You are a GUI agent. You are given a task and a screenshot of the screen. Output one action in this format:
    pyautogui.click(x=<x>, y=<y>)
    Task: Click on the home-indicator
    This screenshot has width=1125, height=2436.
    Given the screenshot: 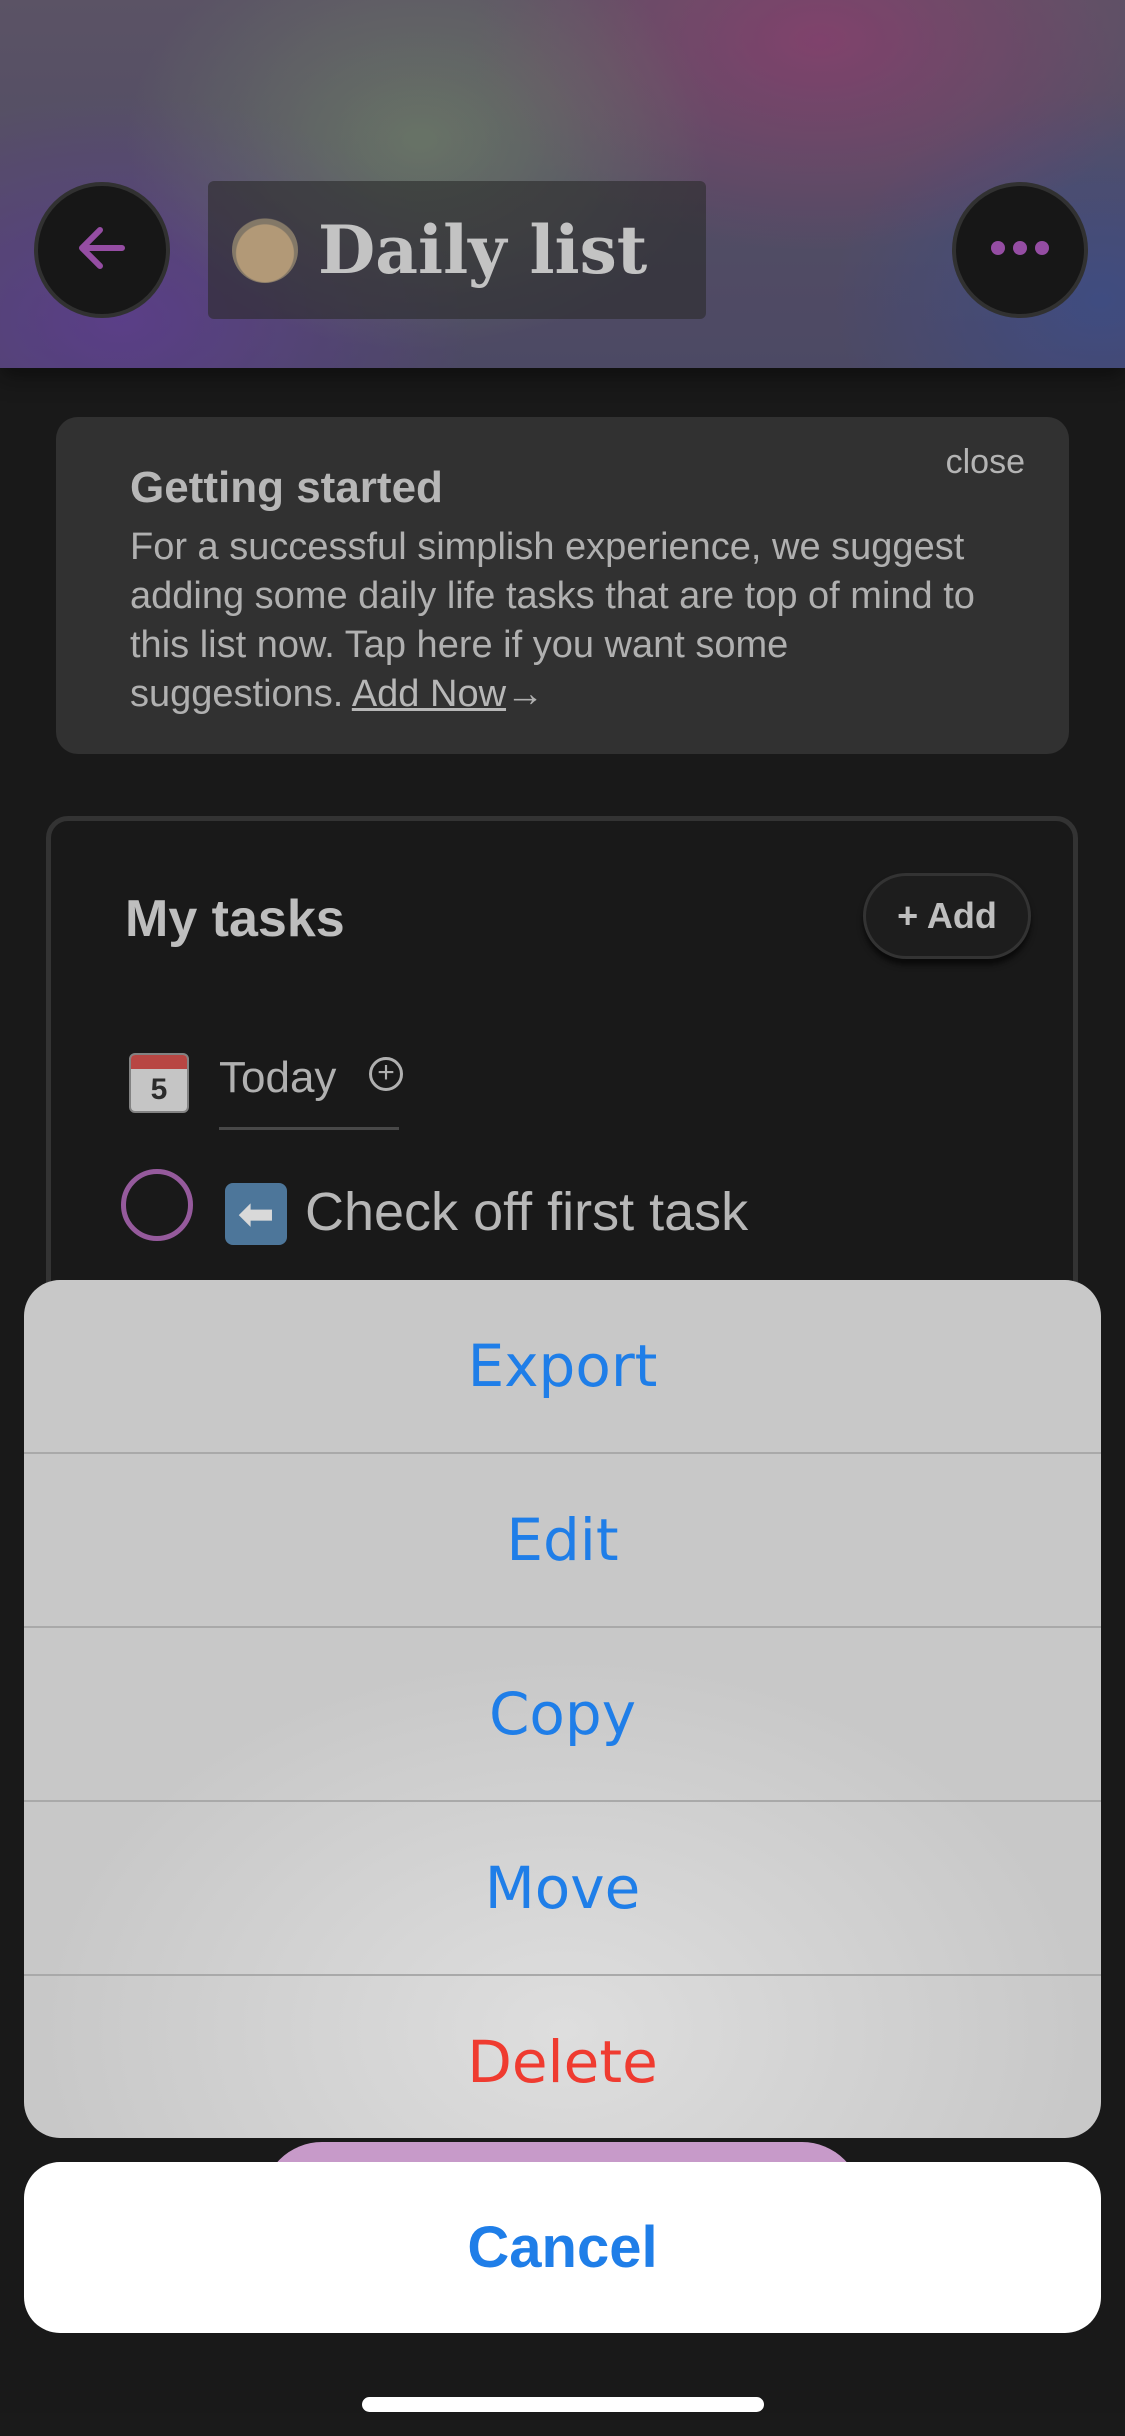 What is the action you would take?
    pyautogui.click(x=563, y=2404)
    